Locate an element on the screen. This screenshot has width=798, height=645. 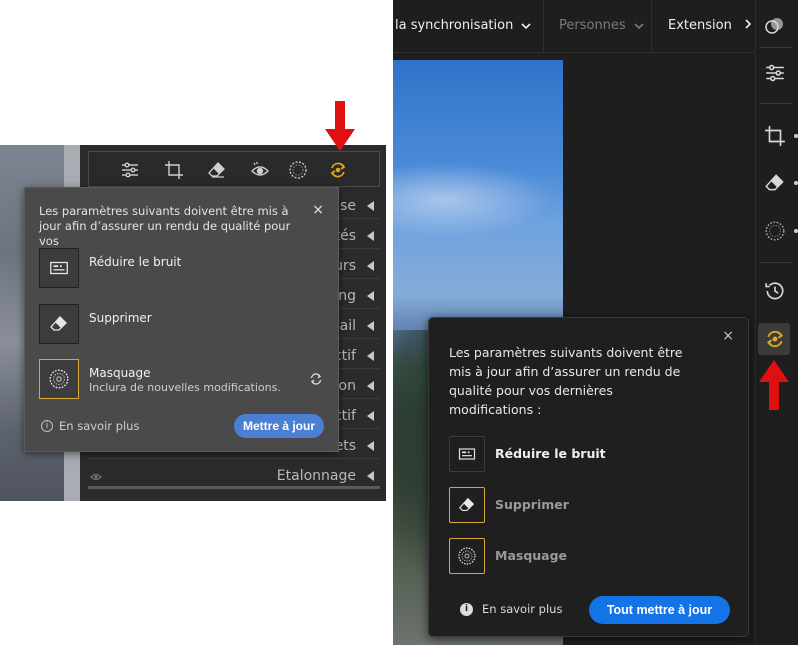
redeye-icon is located at coordinates (260, 170).